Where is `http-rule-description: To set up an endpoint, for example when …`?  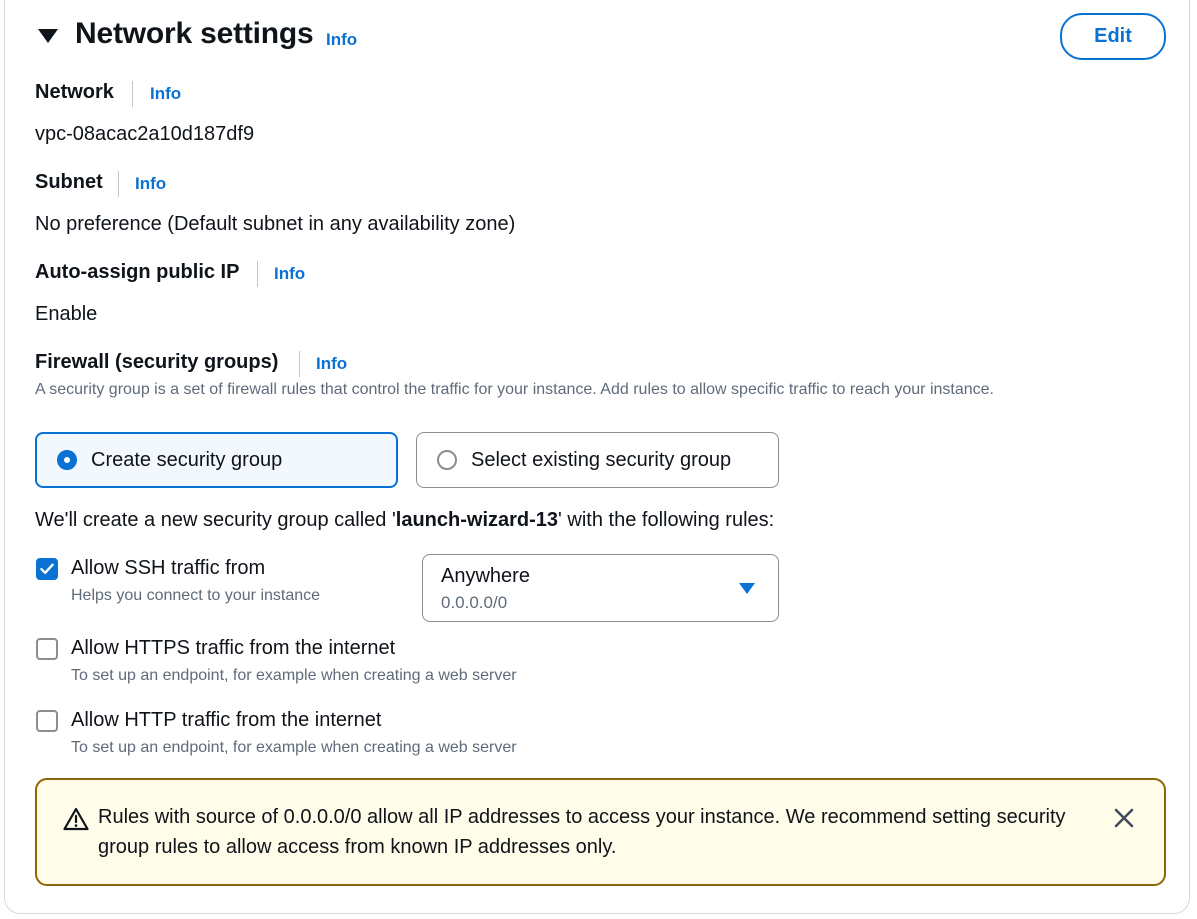
http-rule-description: To set up an endpoint, for example when … is located at coordinates (294, 747).